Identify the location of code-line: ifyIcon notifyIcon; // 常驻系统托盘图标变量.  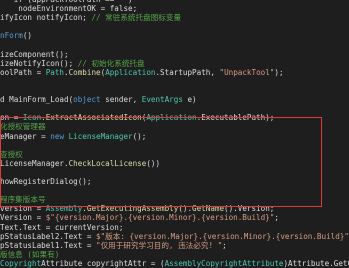
(174, 17).